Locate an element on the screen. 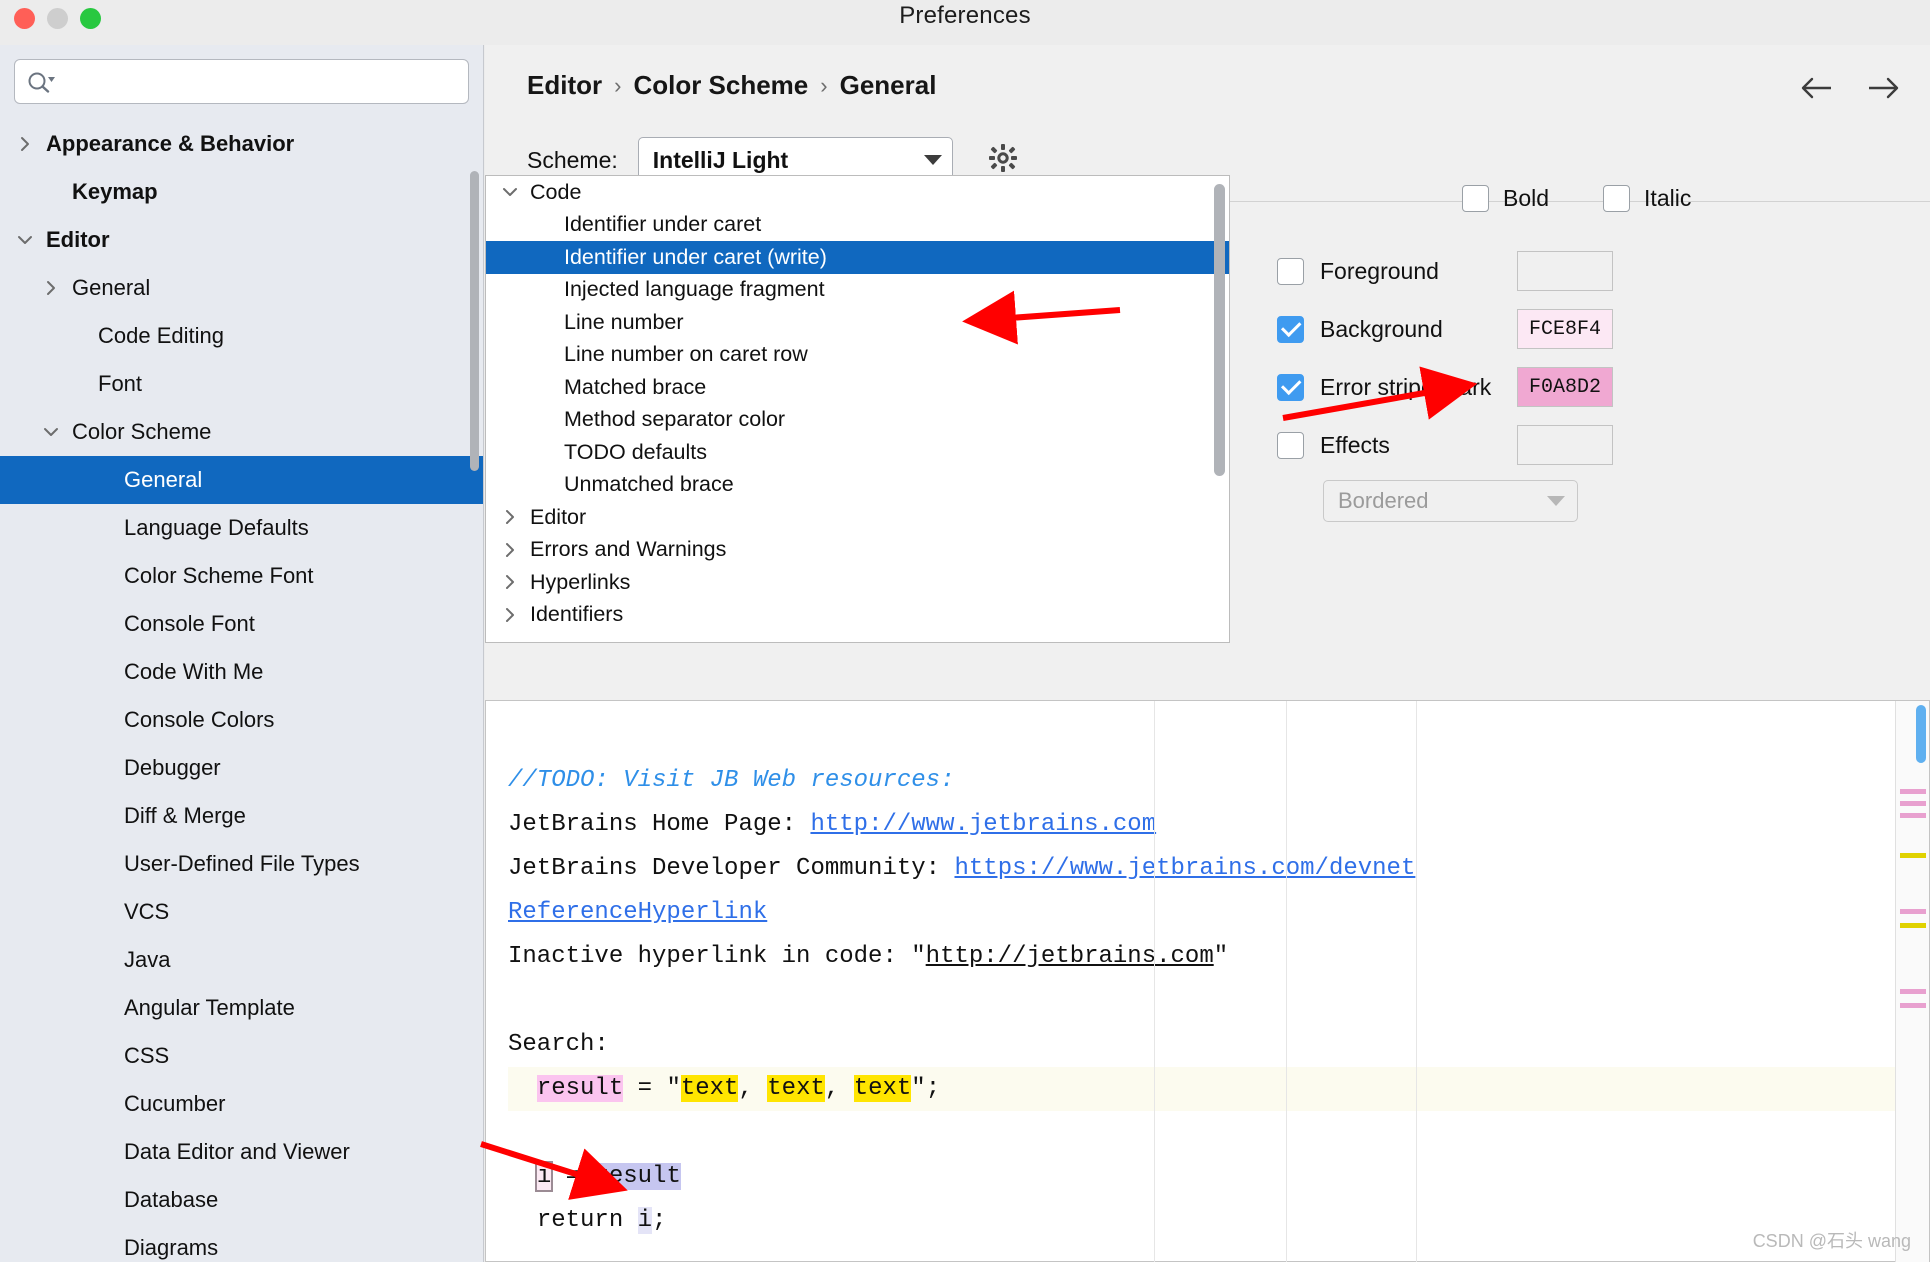 The width and height of the screenshot is (1930, 1262). sidebar-item-code-editing: Code Editing is located at coordinates (241, 336).